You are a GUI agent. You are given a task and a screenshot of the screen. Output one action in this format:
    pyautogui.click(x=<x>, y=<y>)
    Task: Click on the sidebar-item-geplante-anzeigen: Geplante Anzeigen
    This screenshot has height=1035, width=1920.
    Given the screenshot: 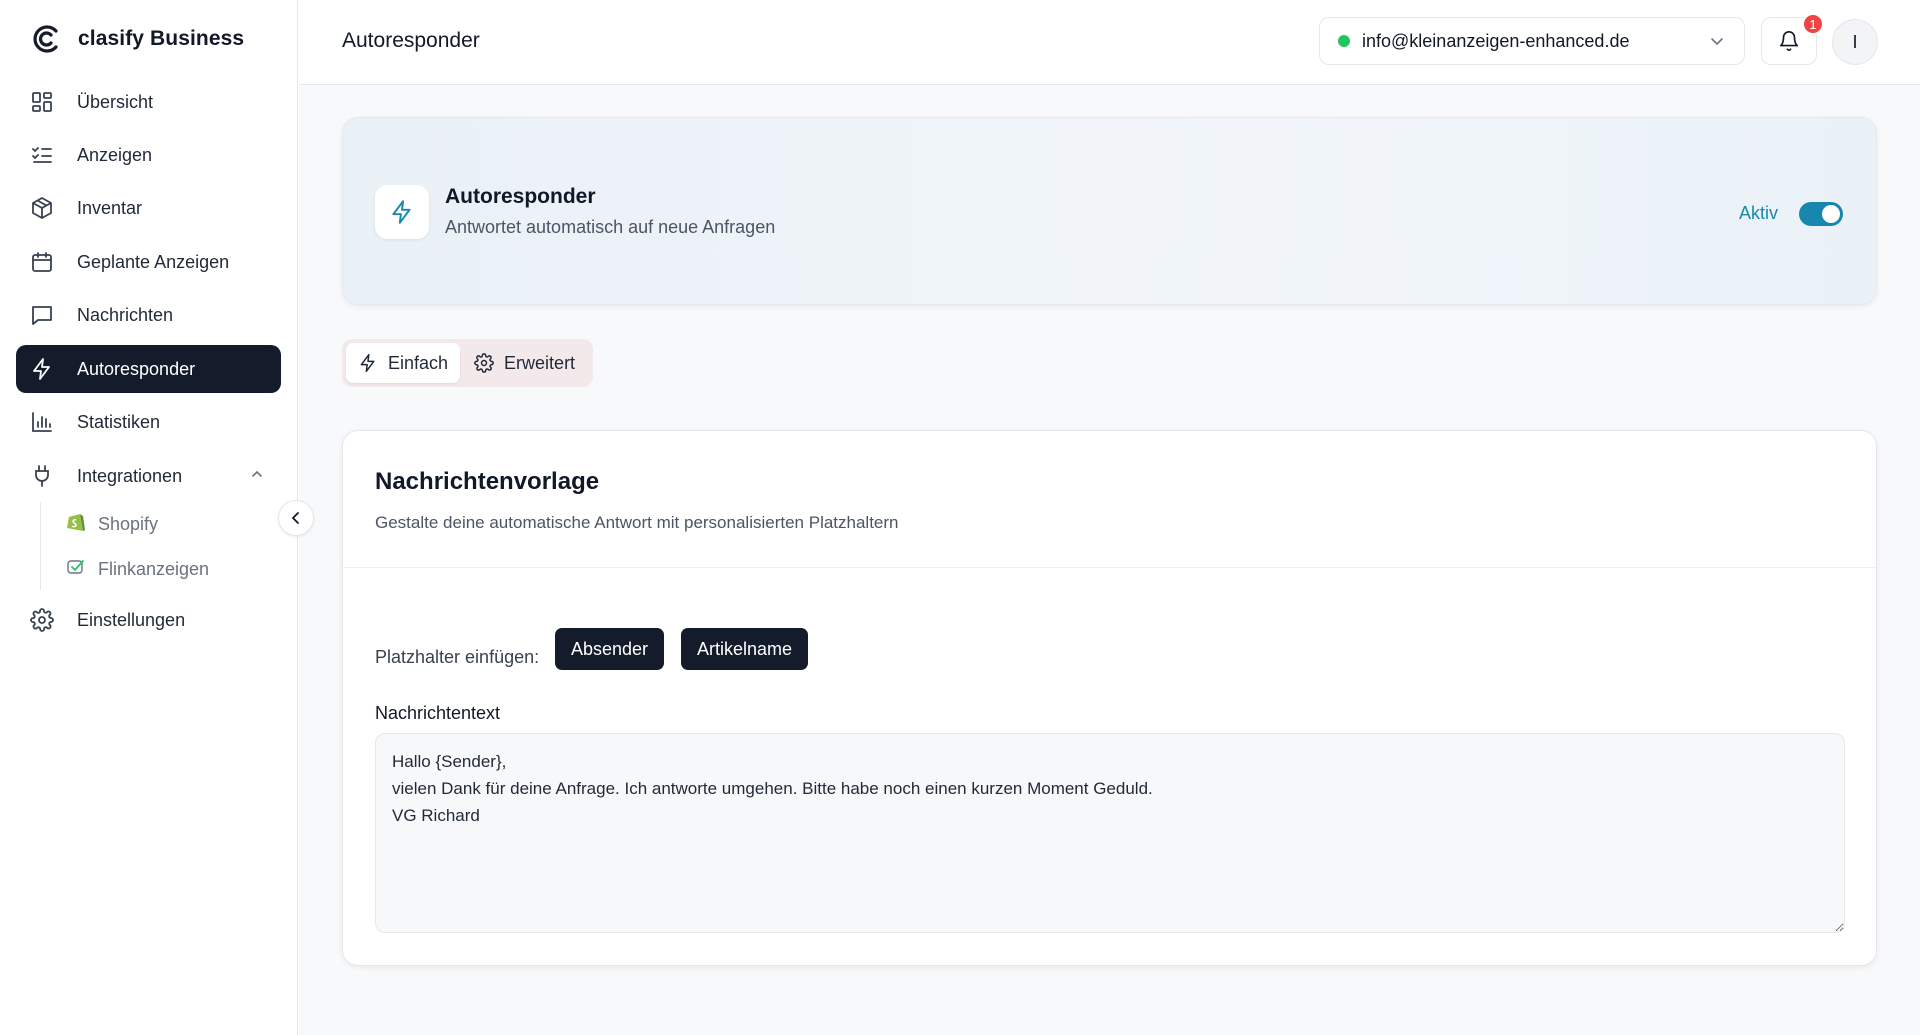 What is the action you would take?
    pyautogui.click(x=148, y=262)
    